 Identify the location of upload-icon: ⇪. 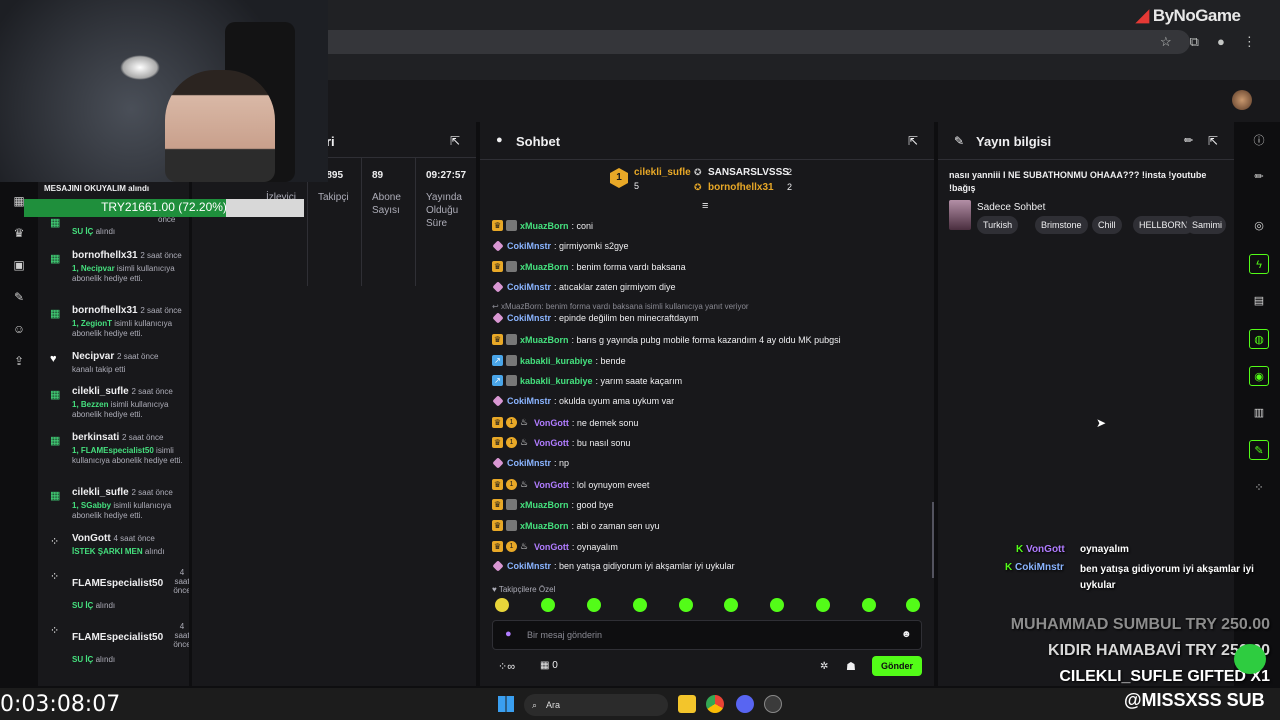
(19, 362).